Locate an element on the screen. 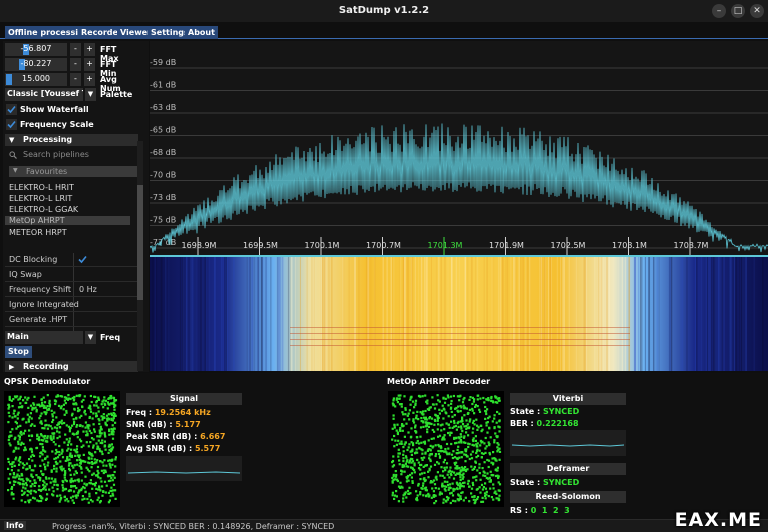 The image size is (768, 532). info-button: Info is located at coordinates (15, 525).